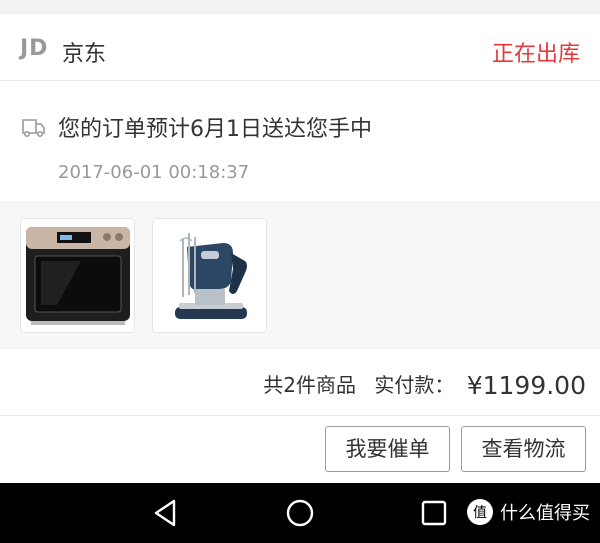  What do you see at coordinates (300, 7) in the screenshot?
I see `top-gap` at bounding box center [300, 7].